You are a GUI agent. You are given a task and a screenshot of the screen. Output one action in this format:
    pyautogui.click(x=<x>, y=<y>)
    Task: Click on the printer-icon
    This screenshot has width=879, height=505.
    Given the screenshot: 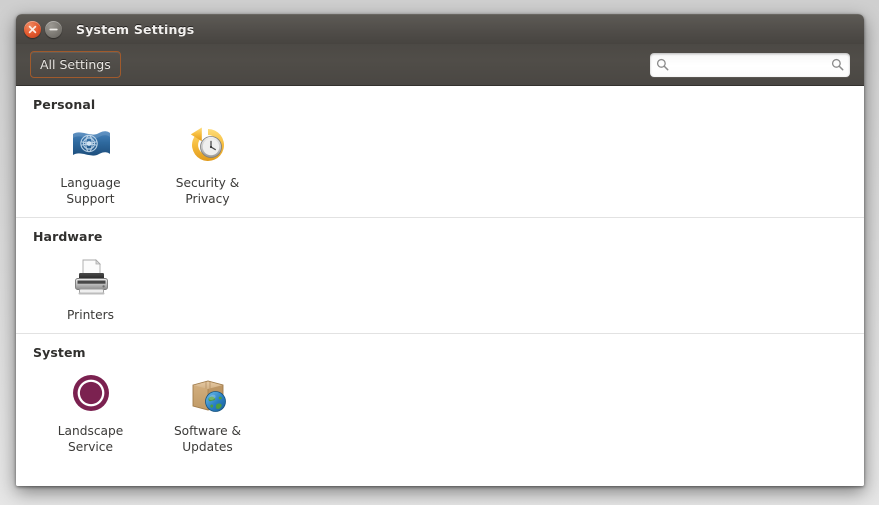 What is the action you would take?
    pyautogui.click(x=91, y=277)
    